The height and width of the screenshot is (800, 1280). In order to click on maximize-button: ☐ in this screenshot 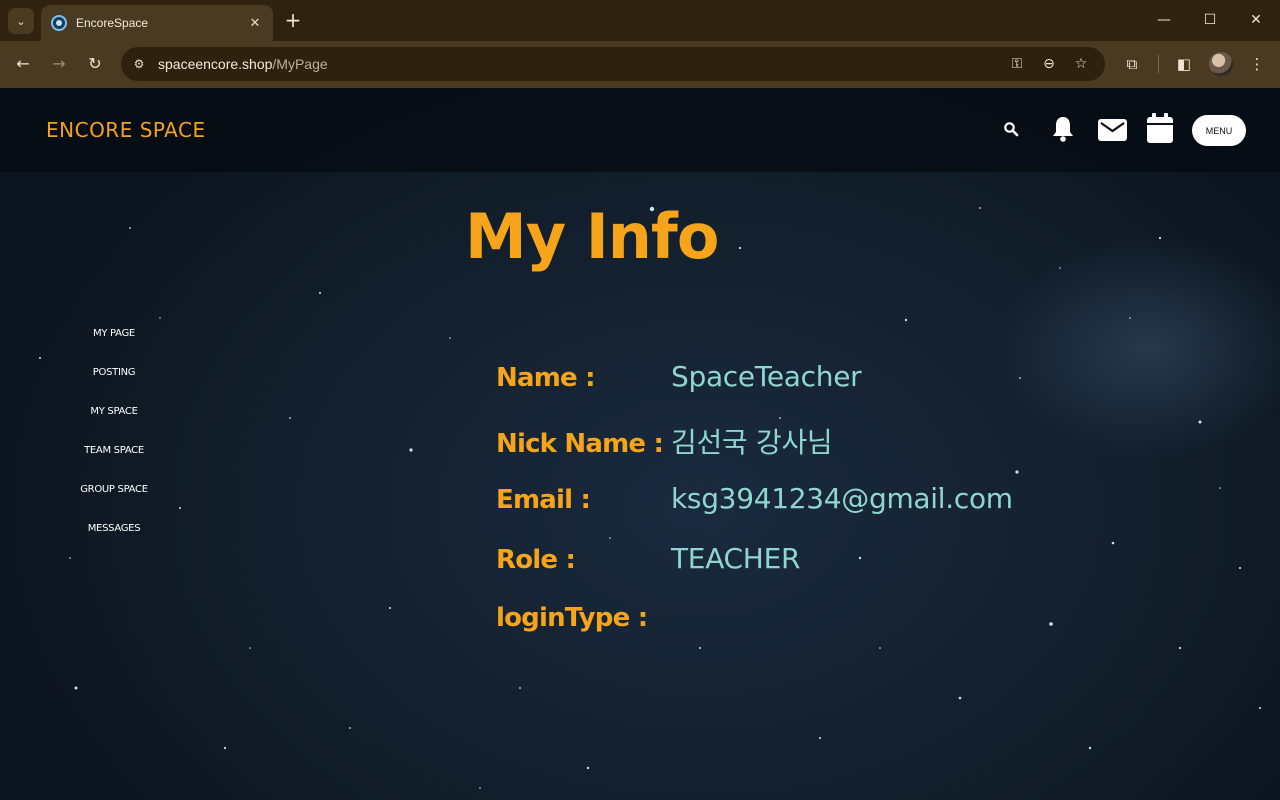, I will do `click(1210, 20)`.